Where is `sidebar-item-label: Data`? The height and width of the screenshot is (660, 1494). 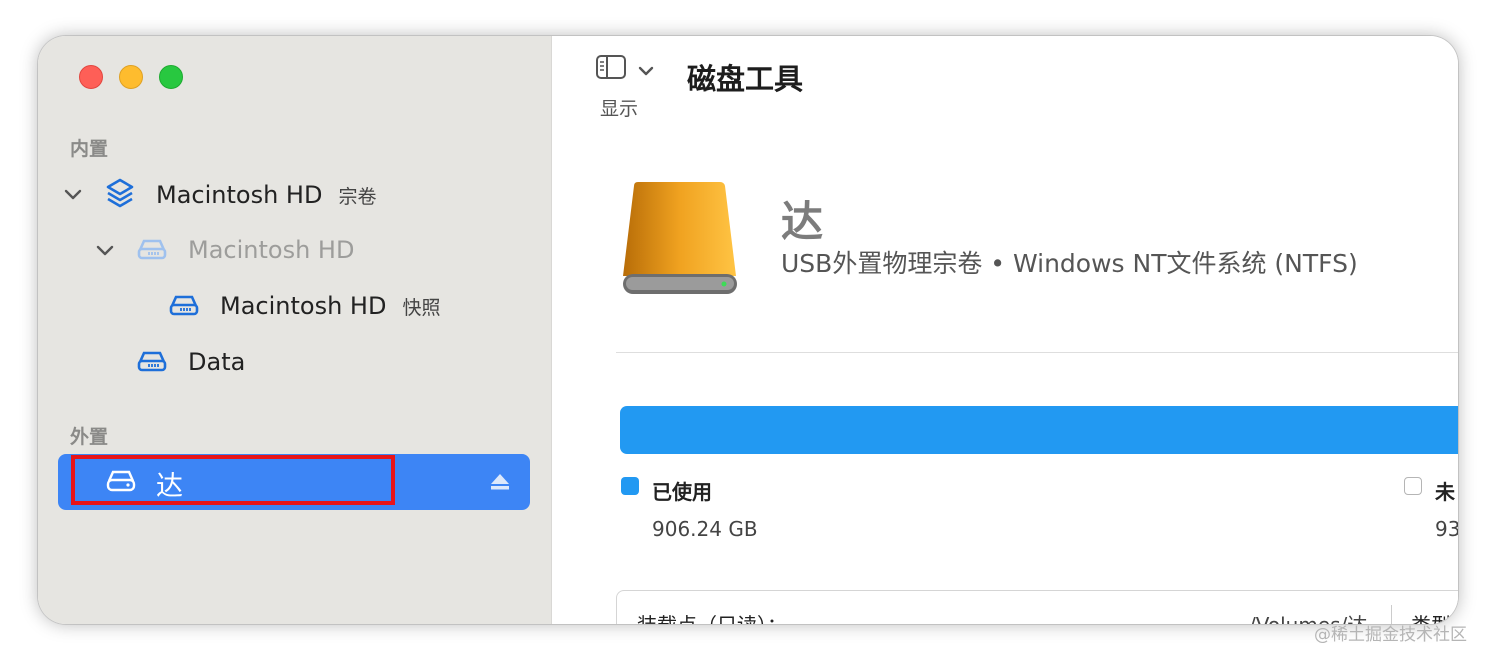
sidebar-item-label: Data is located at coordinates (217, 362).